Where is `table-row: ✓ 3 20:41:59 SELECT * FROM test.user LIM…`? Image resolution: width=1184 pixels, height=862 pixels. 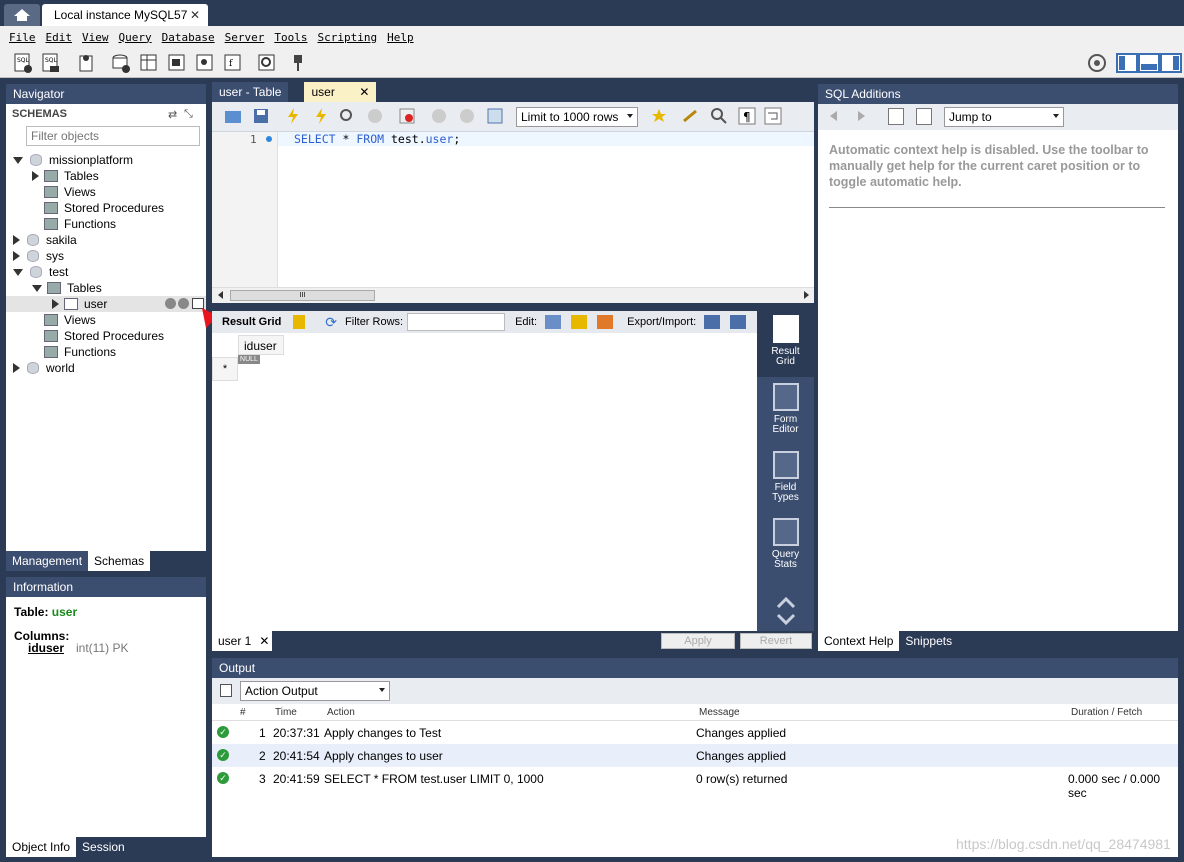 table-row: ✓ 3 20:41:59 SELECT * FROM test.user LIM… is located at coordinates (695, 783).